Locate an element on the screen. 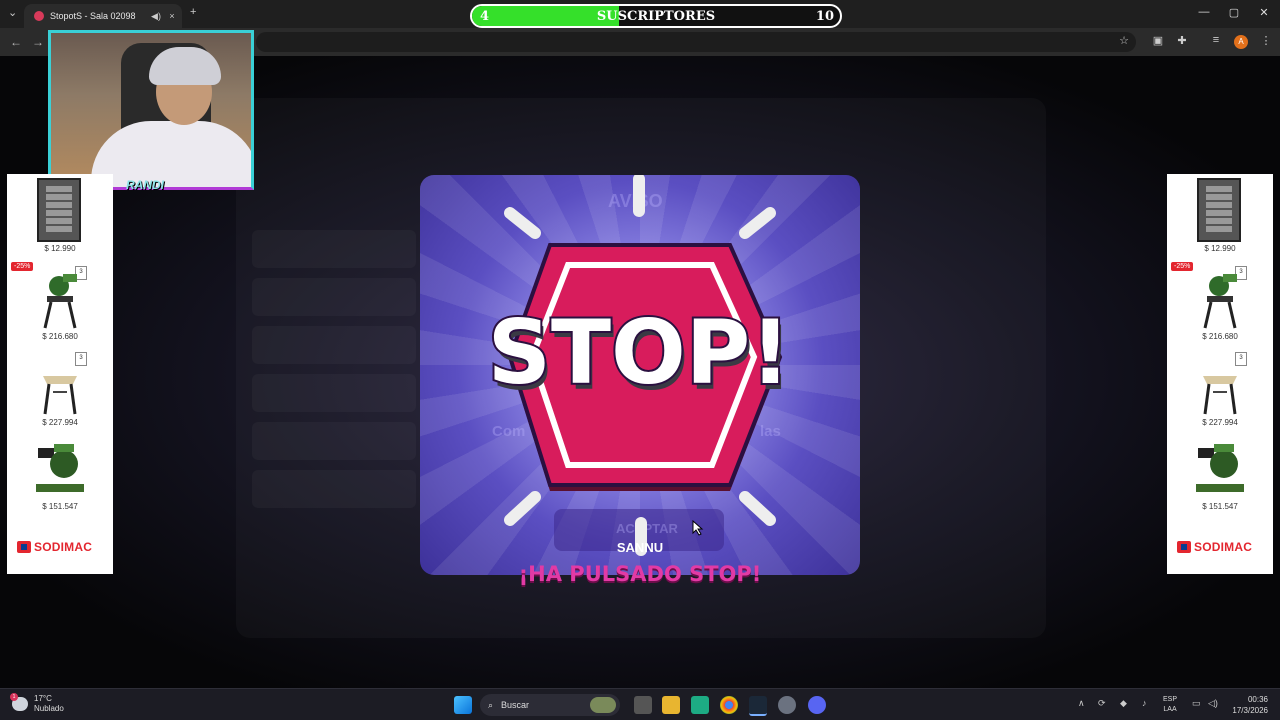 The height and width of the screenshot is (720, 1280). clock-date: 17/3/2026 is located at coordinates (1250, 710).